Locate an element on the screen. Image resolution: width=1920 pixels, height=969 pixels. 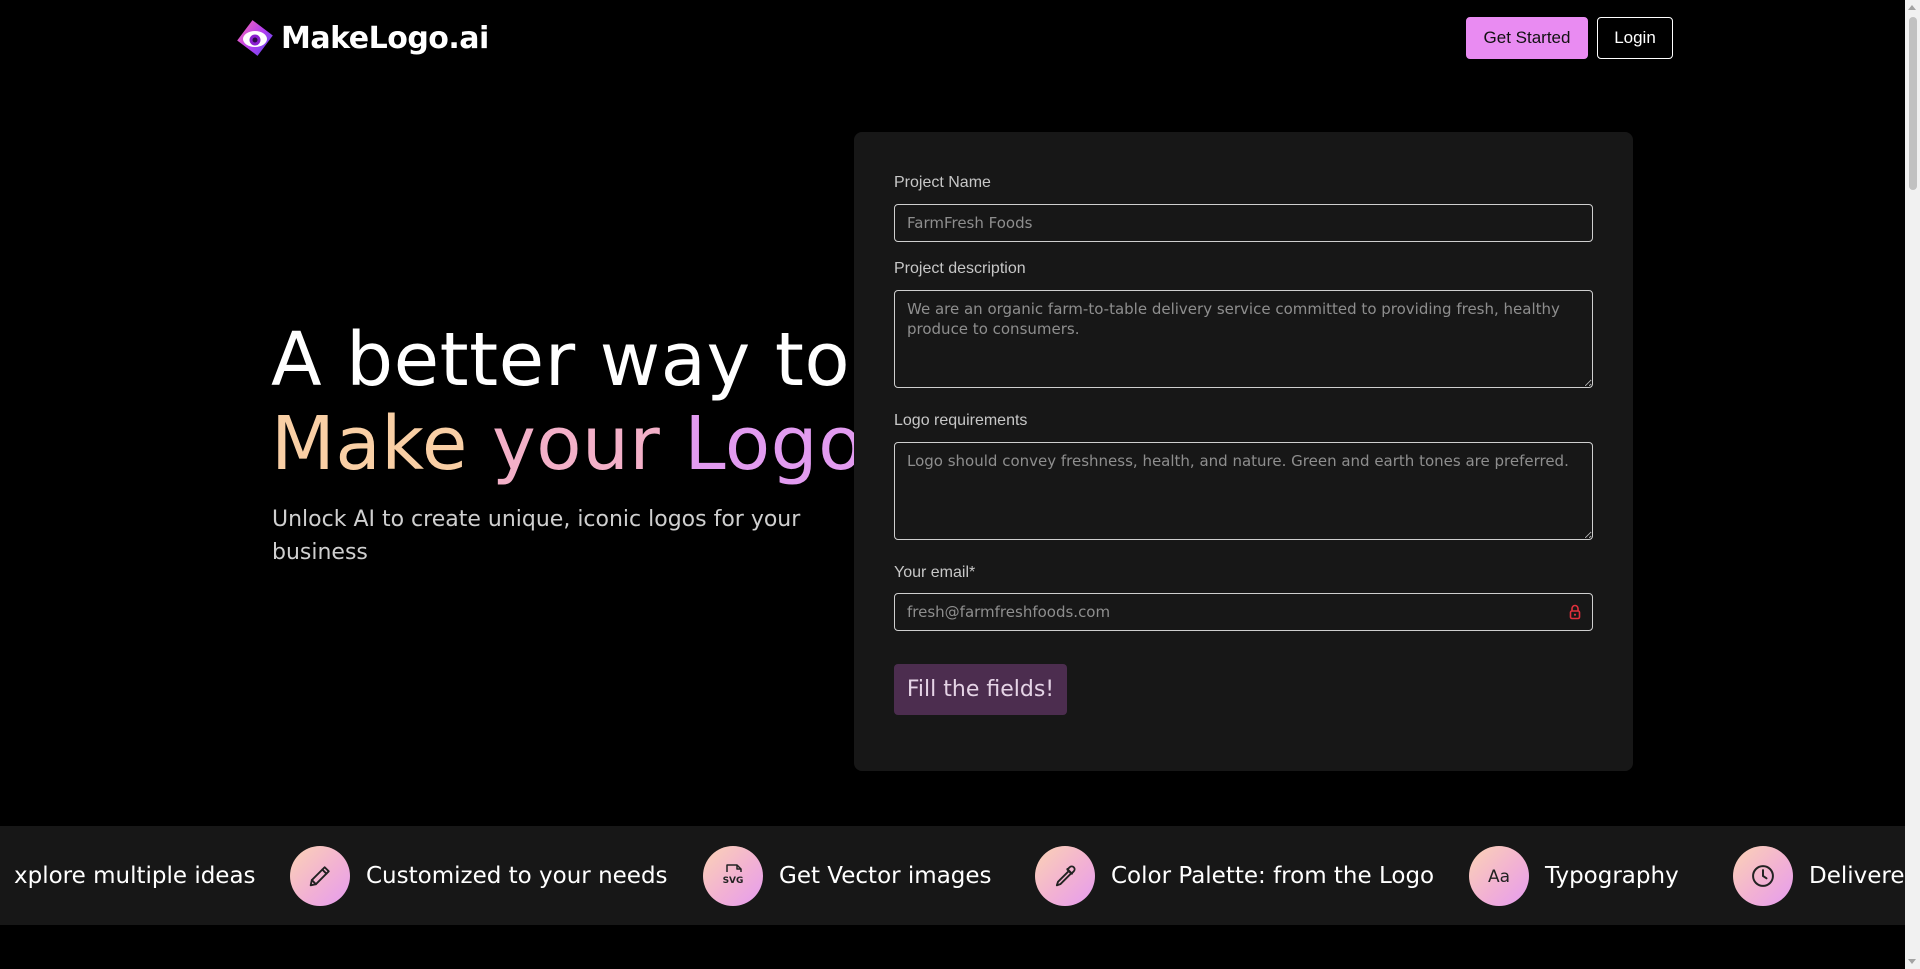
feature-item: SVG Get Vector images is located at coordinates (847, 875).